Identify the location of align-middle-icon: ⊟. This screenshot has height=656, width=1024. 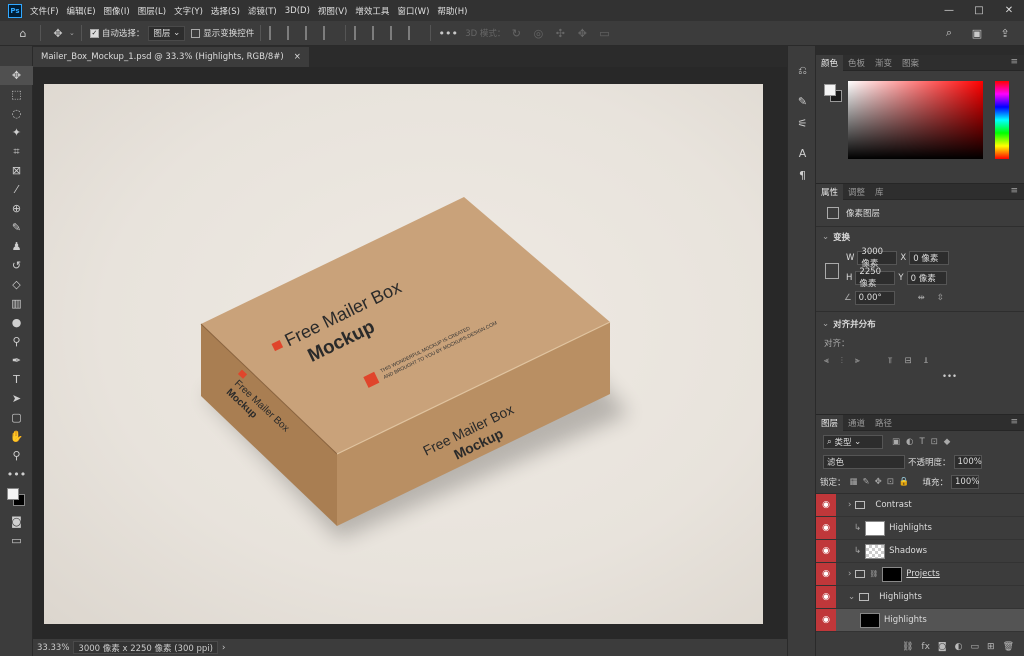
(908, 361).